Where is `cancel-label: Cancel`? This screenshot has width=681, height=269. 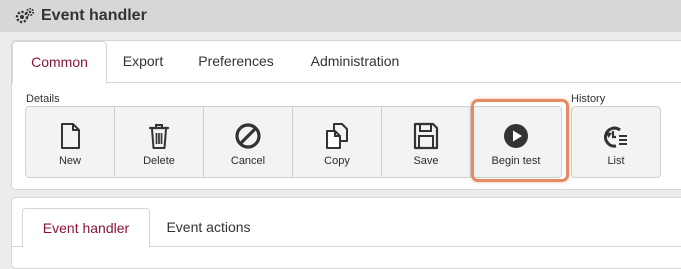
cancel-label: Cancel is located at coordinates (248, 161).